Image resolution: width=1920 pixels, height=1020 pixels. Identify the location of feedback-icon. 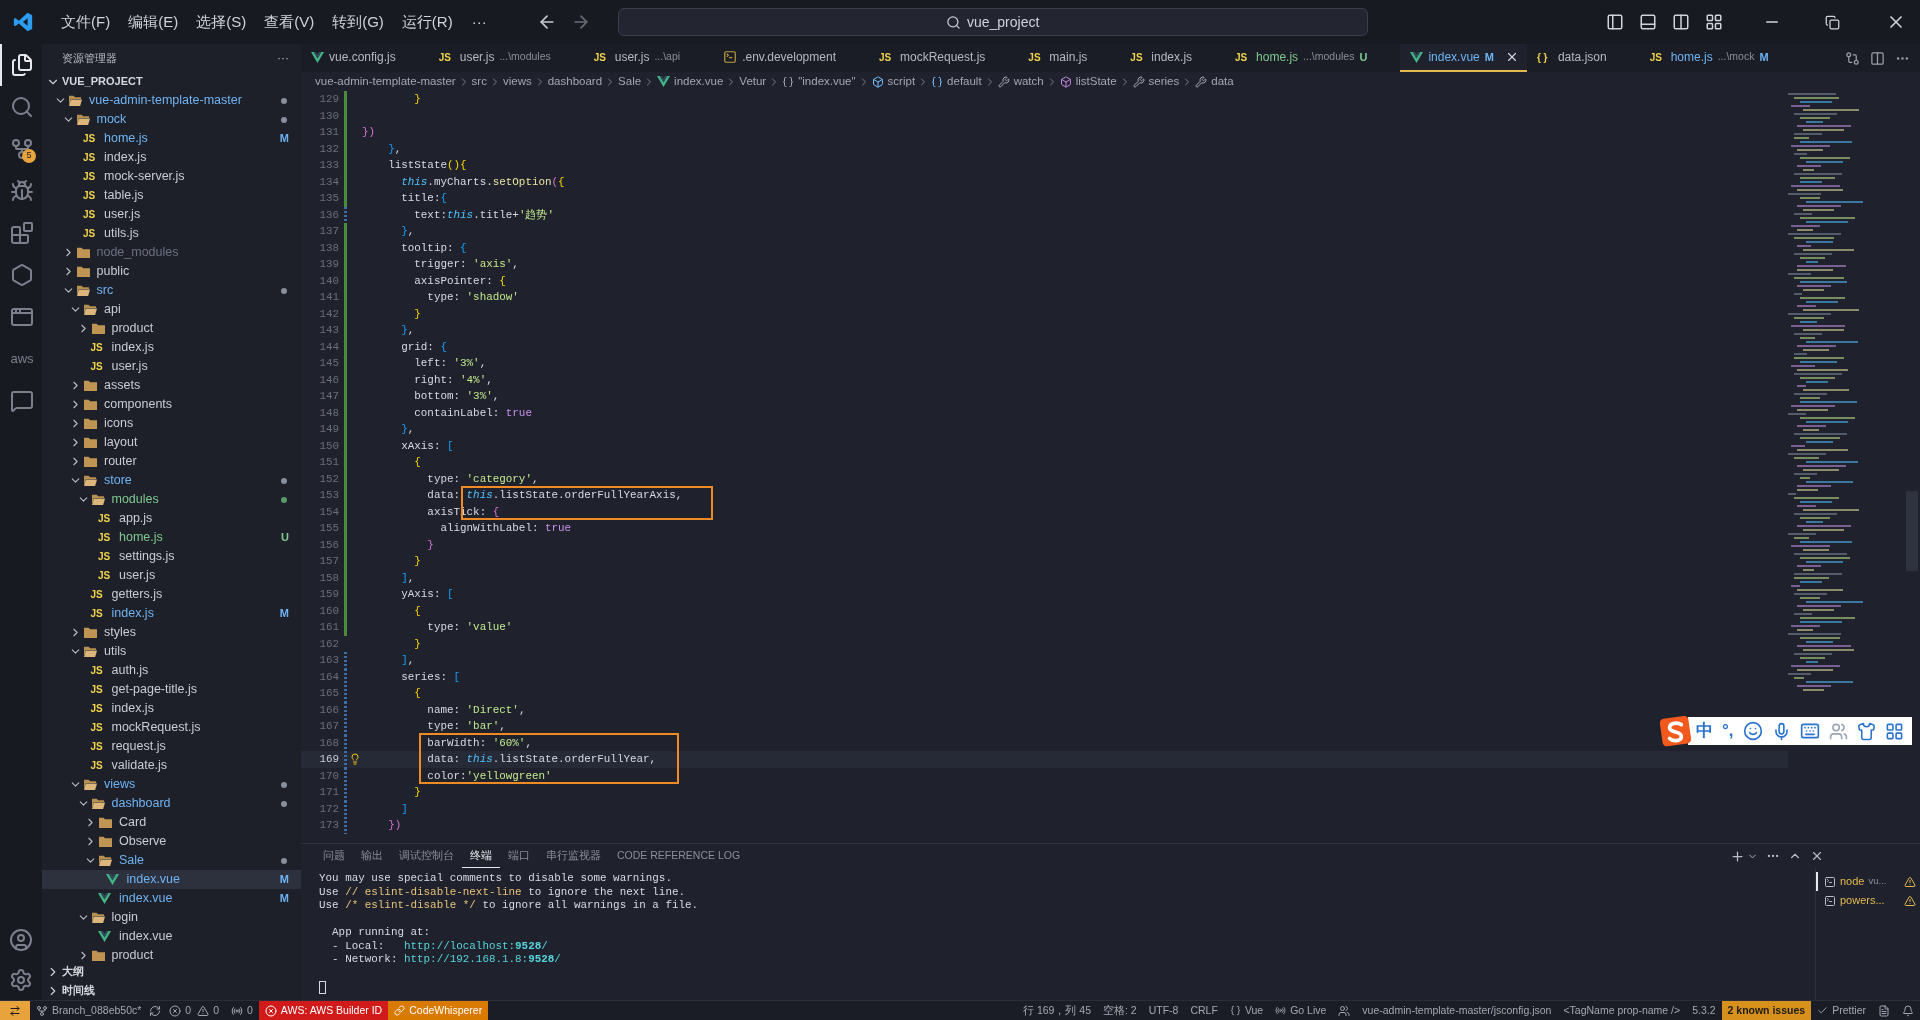
(1884, 1010).